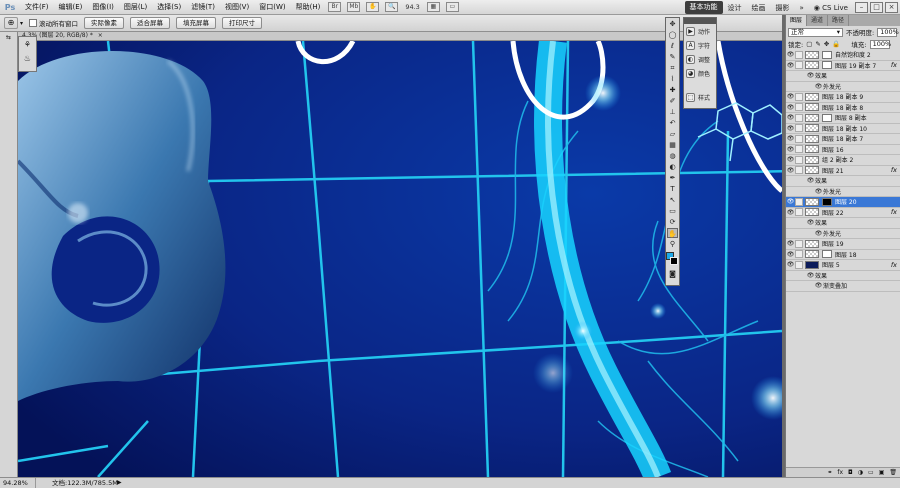  I want to click on fill-screen-button: 填充屏幕, so click(196, 23).